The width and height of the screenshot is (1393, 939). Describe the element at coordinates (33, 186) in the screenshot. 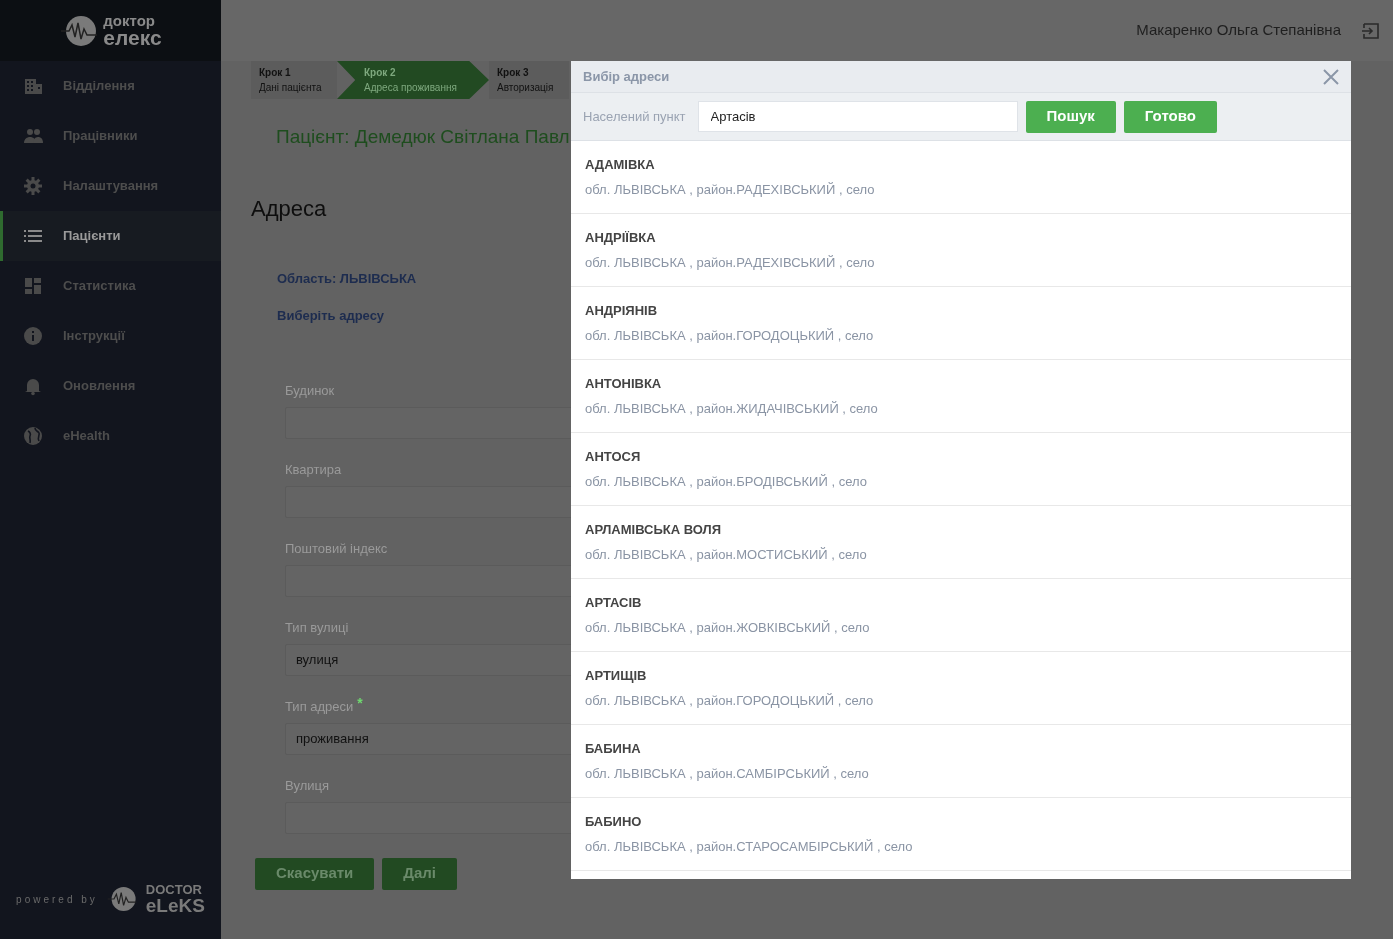

I see `settings-icon` at that location.